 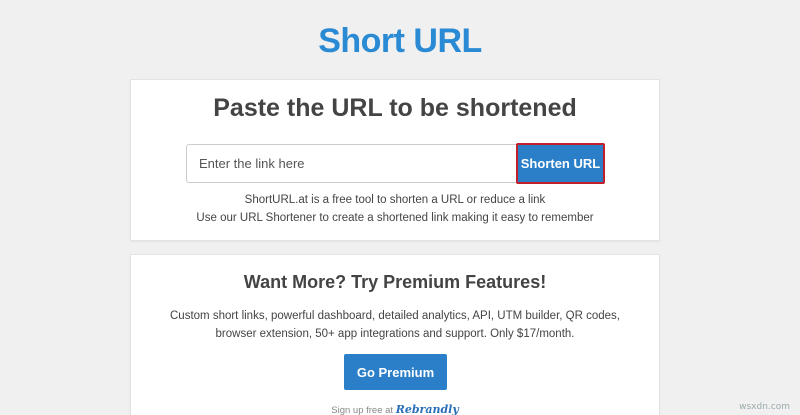 I want to click on shorten-card-title: Paste the URL to be shortened, so click(x=395, y=108).